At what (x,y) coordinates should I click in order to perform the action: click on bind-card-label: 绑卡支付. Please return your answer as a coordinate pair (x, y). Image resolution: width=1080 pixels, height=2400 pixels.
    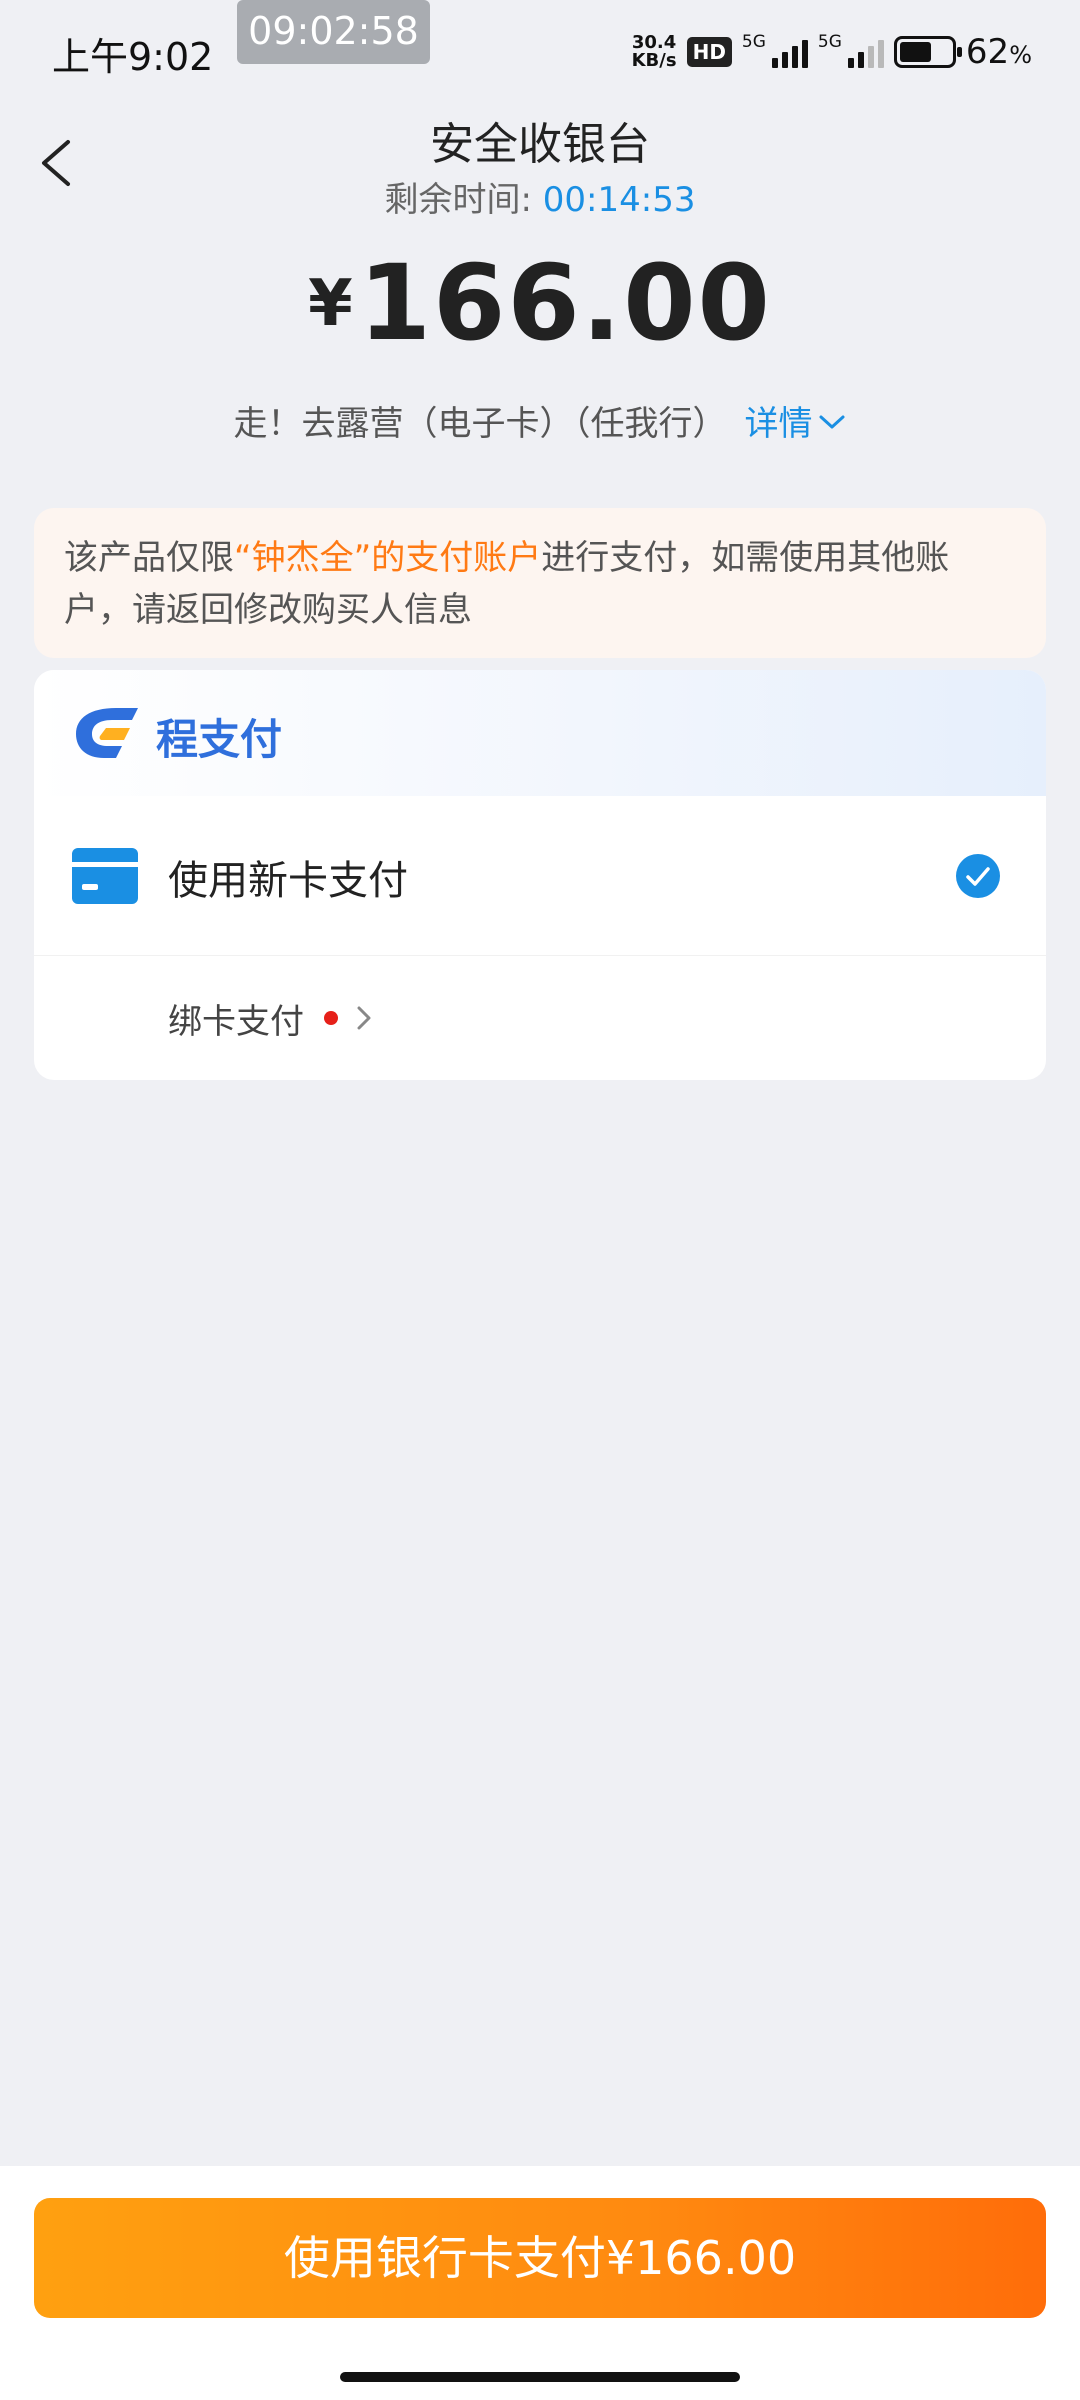
    Looking at the image, I should click on (236, 1021).